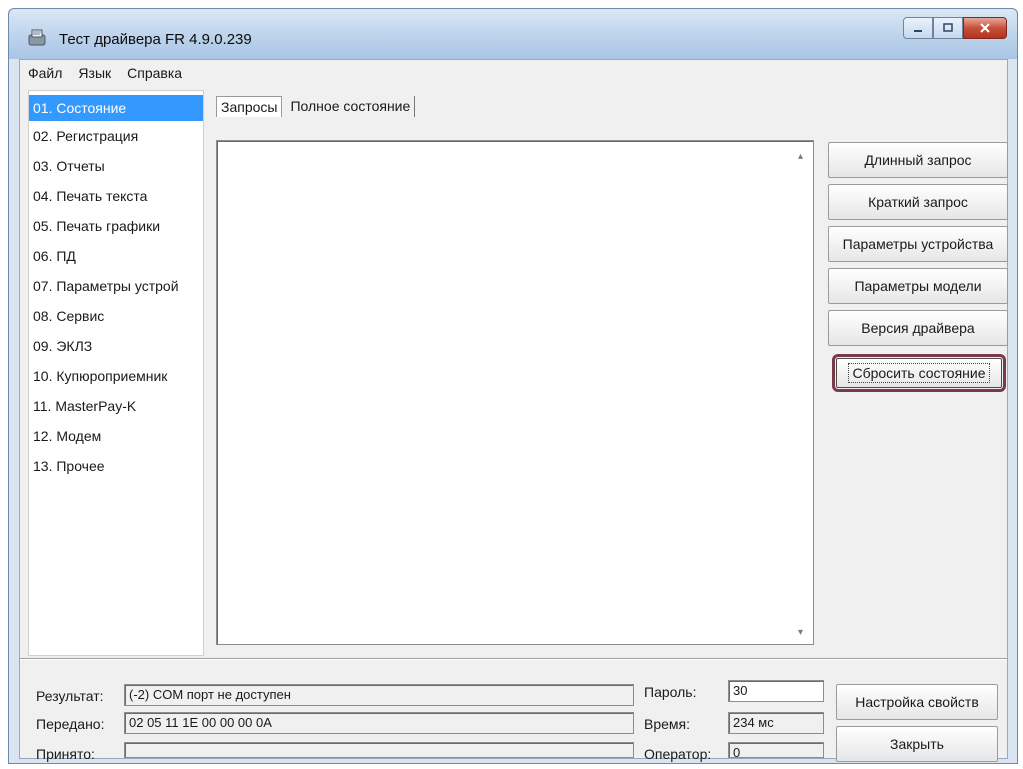  I want to click on sidebar-item-print-graphics: 05. Печать графики, so click(116, 226).